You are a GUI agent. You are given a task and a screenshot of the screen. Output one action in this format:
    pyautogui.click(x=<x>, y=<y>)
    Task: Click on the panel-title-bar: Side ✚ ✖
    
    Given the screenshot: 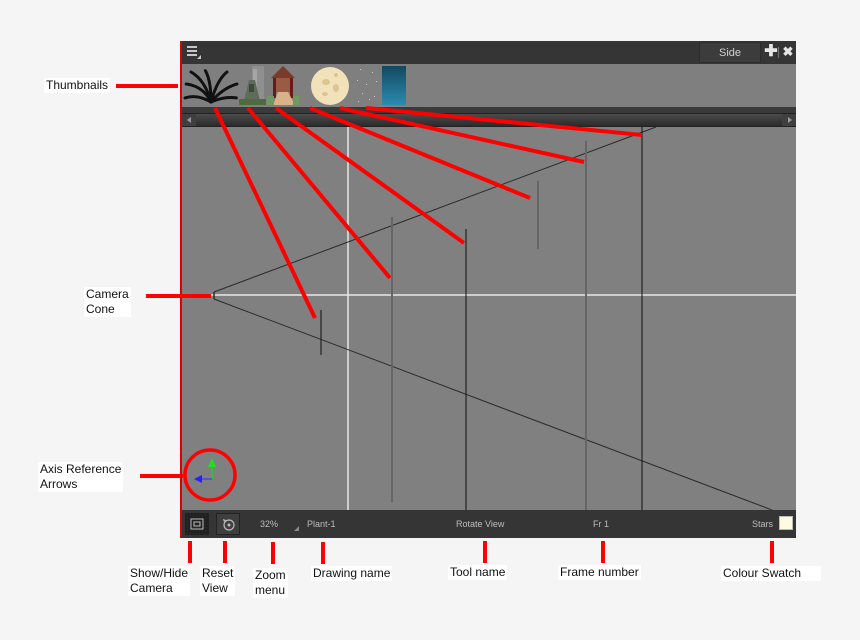 What is the action you would take?
    pyautogui.click(x=489, y=52)
    